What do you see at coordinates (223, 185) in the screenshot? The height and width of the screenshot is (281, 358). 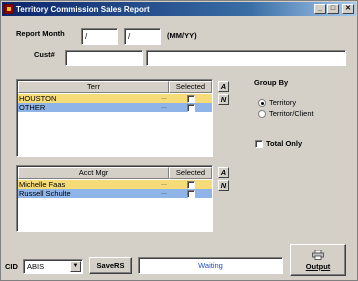 I see `acct-select-none-button: N` at bounding box center [223, 185].